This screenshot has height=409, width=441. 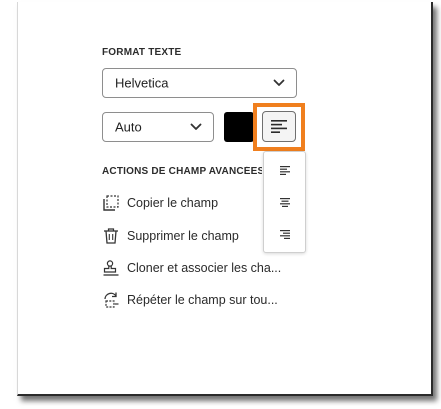 I want to click on clone-stamp-icon, so click(x=111, y=268).